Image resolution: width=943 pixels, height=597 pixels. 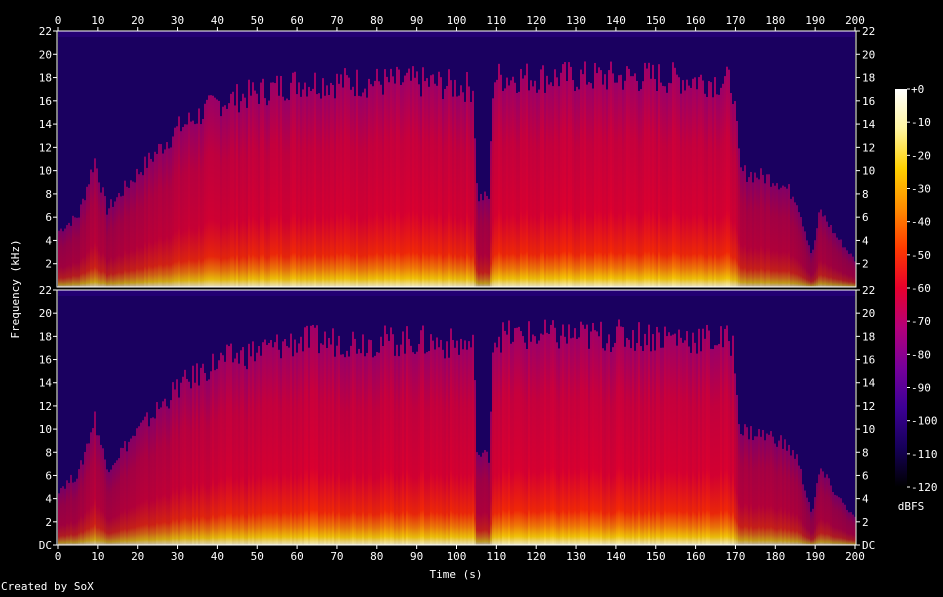 I want to click on y-tick-label-right: 2, so click(x=865, y=264).